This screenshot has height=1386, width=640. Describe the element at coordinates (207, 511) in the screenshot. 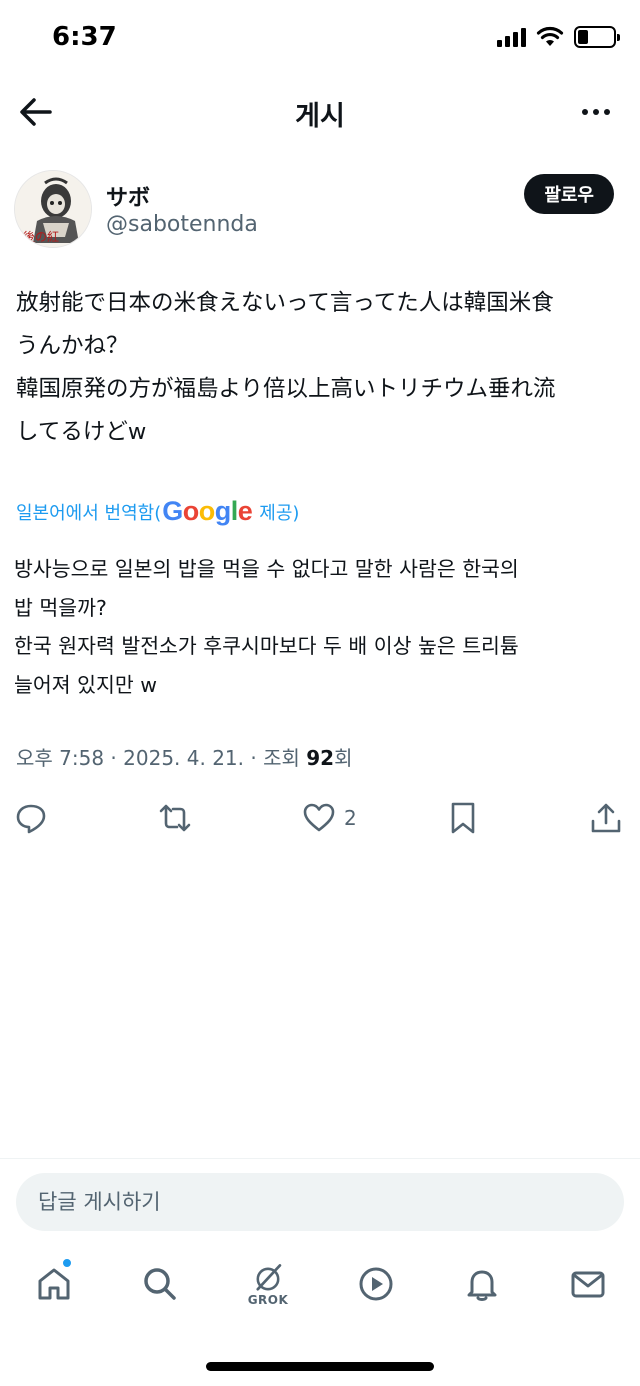

I see `google-logo: Google` at that location.